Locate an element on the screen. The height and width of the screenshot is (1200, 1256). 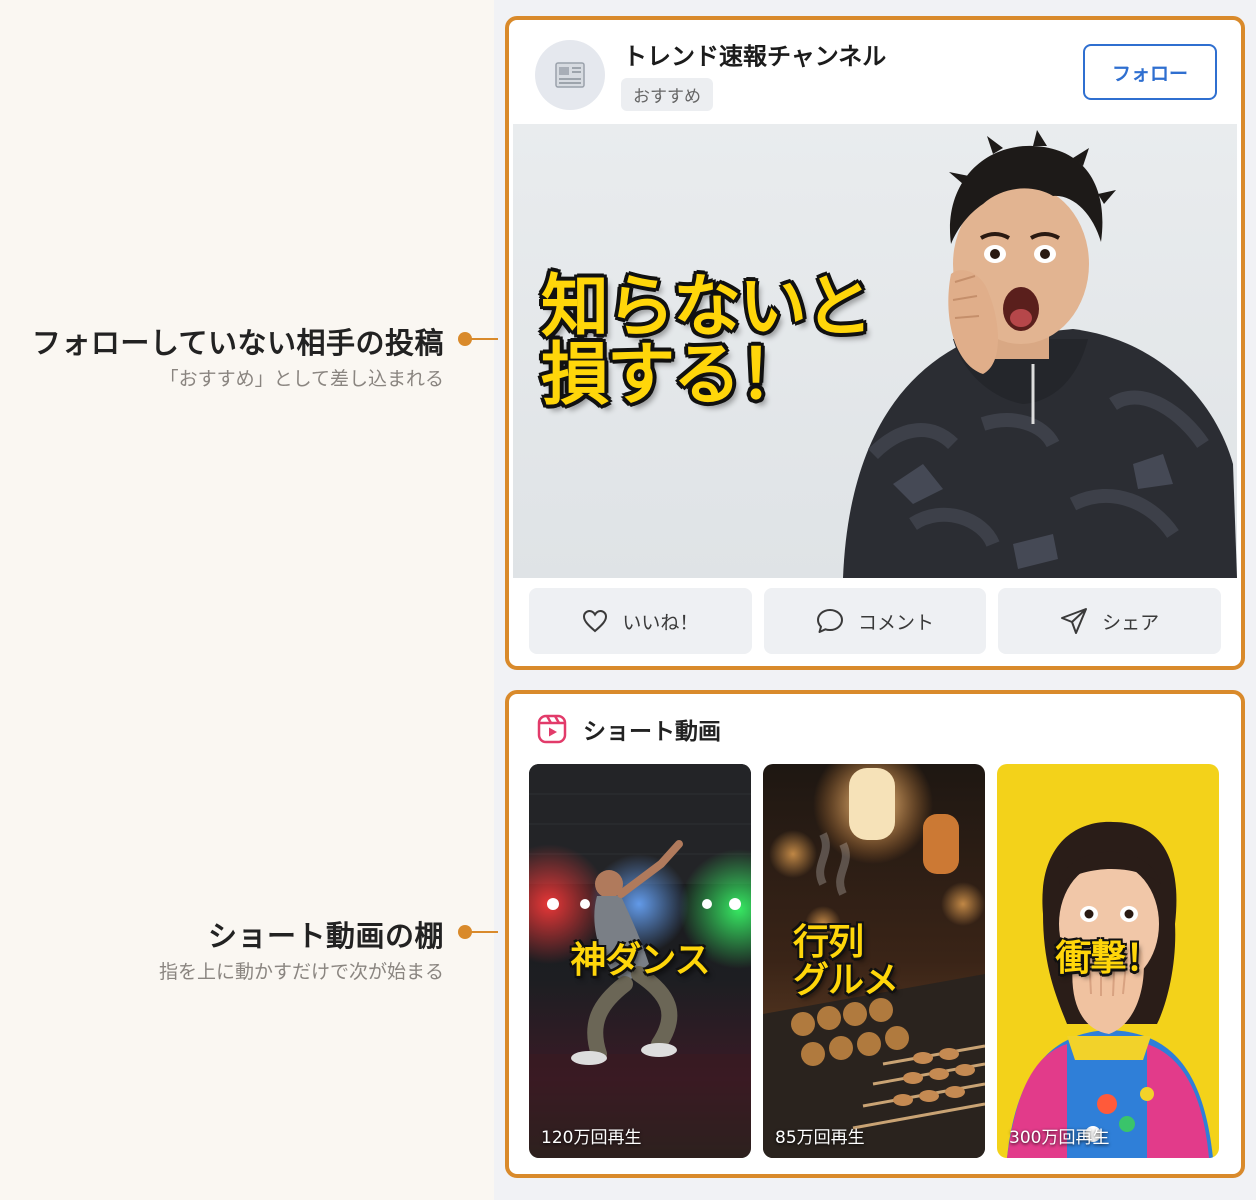
like-label: いいね！ is located at coordinates (660, 622).